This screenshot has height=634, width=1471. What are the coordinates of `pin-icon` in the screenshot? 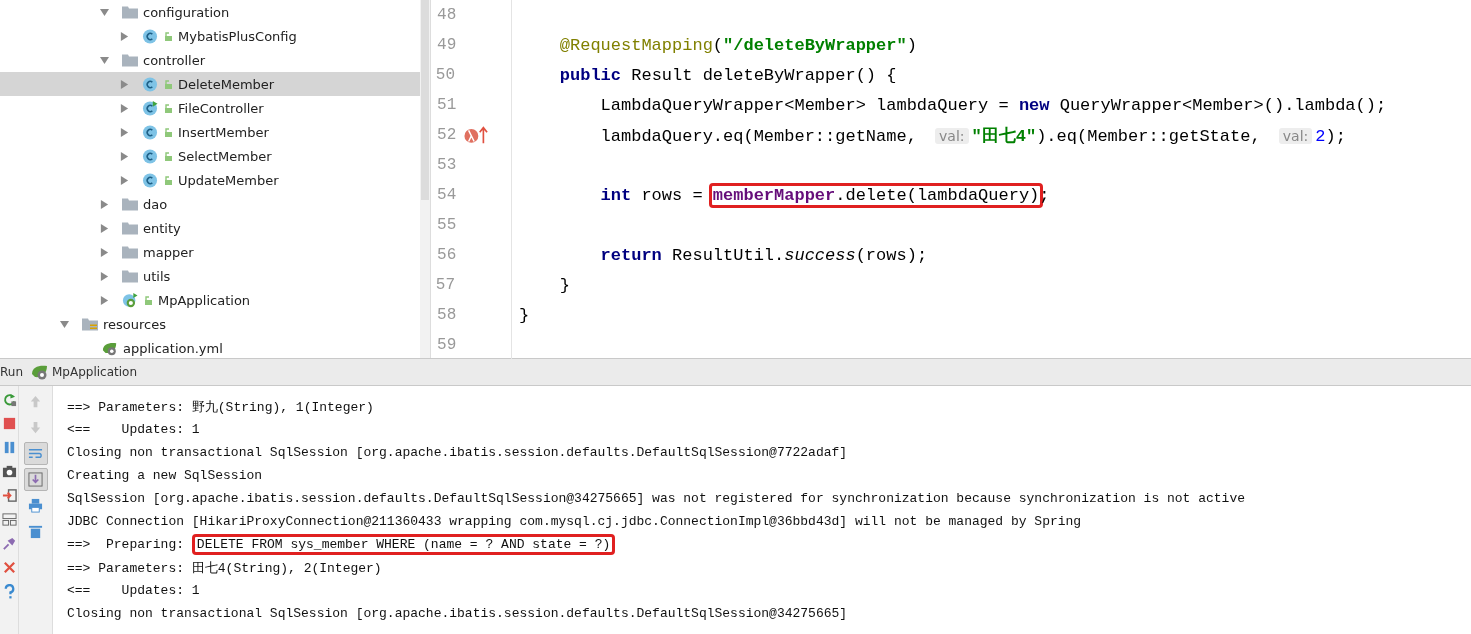 It's located at (9, 543).